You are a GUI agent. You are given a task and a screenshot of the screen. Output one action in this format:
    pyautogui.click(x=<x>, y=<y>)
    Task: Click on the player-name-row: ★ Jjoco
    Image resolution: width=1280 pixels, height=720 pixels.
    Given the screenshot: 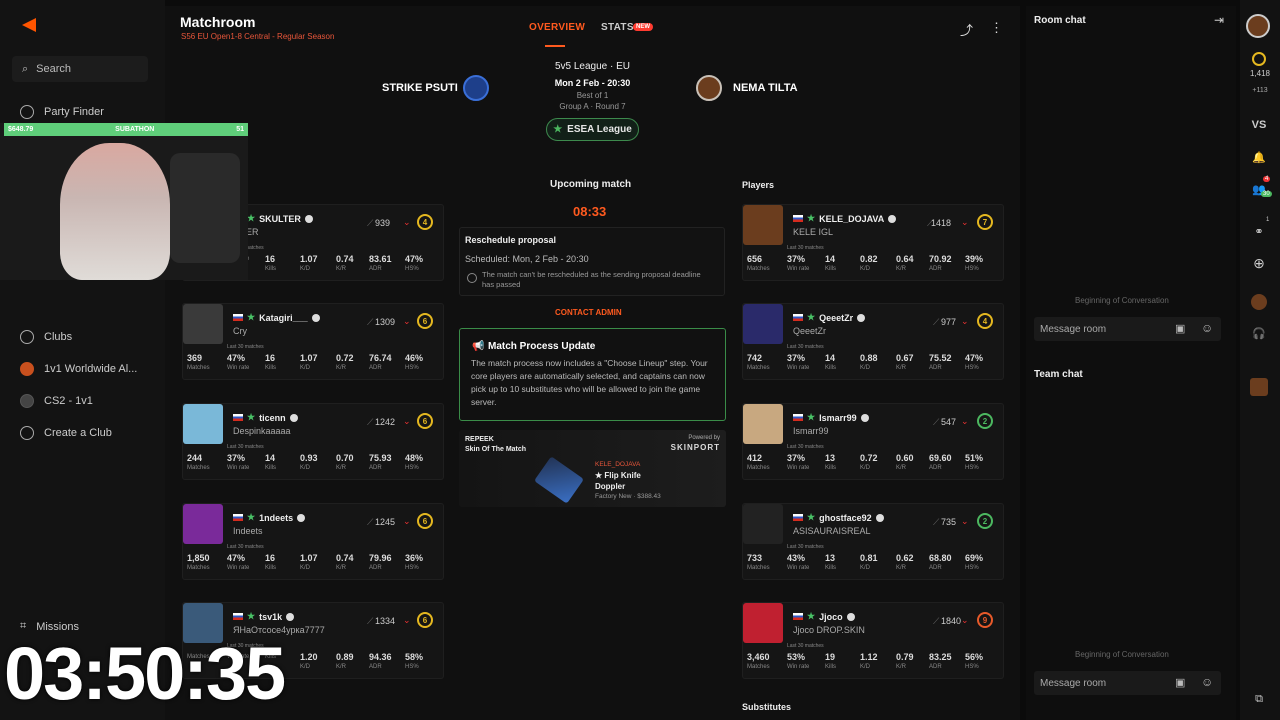 What is the action you would take?
    pyautogui.click(x=824, y=616)
    